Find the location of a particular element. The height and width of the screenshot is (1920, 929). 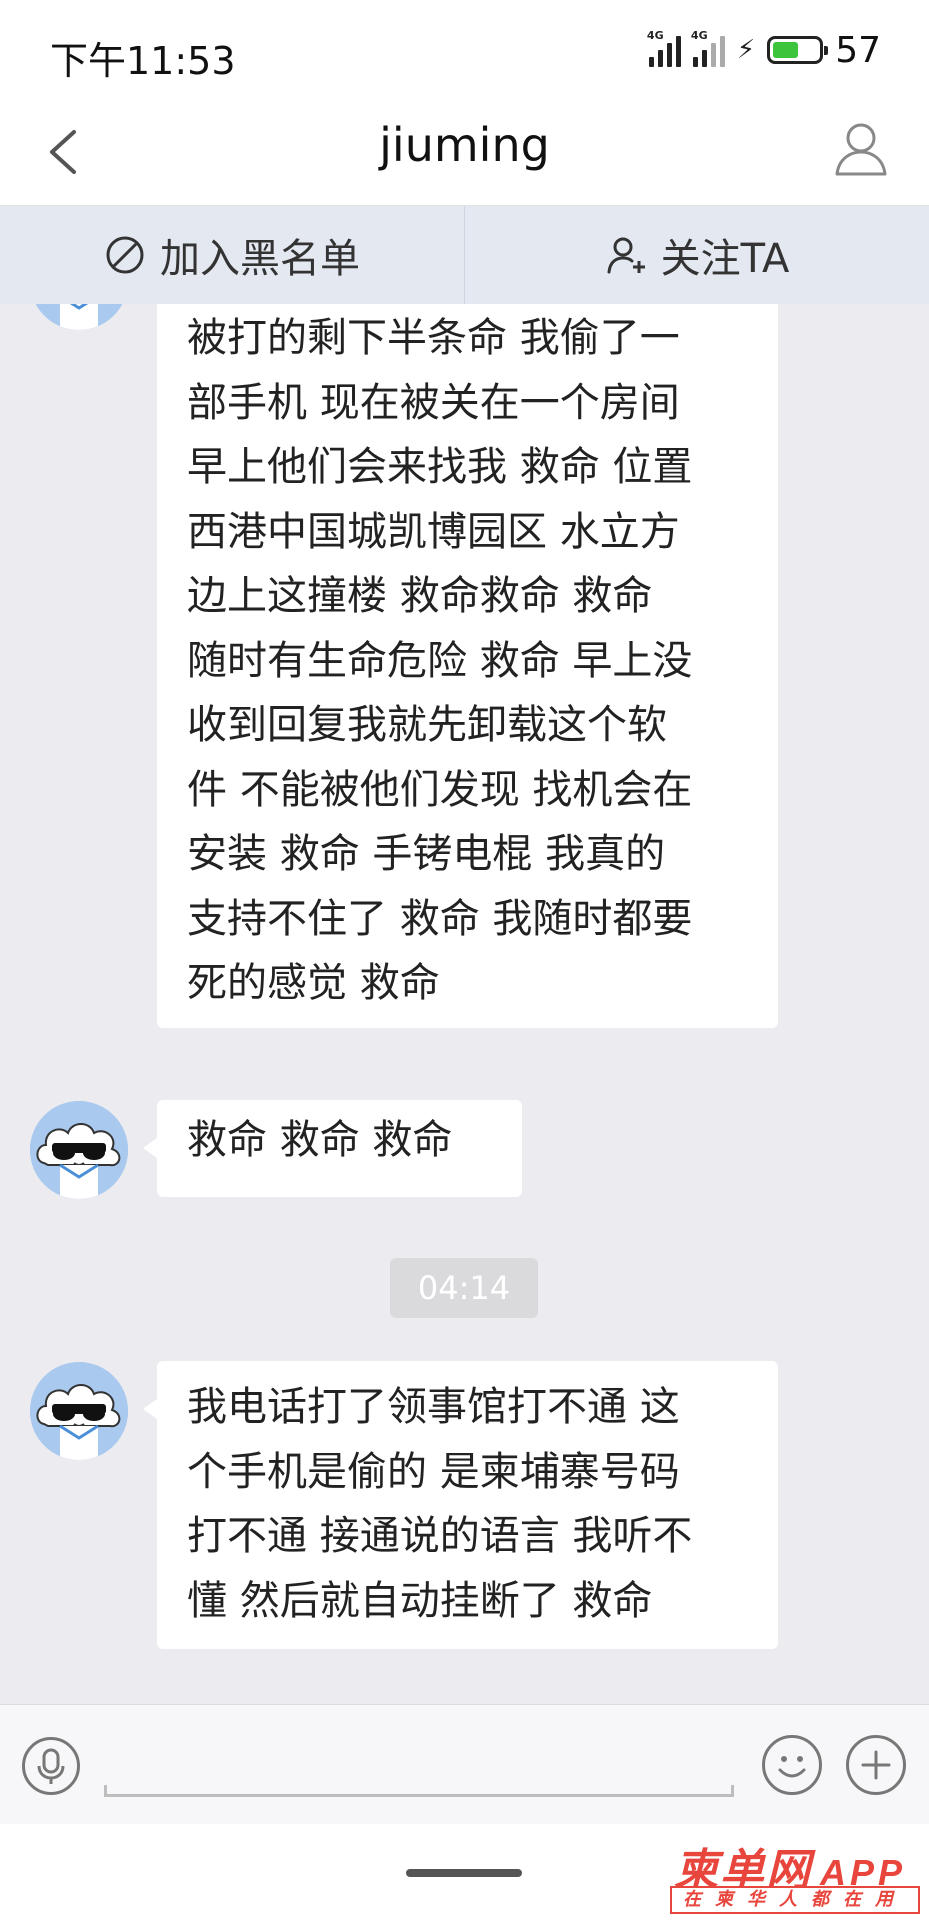

add-person-icon is located at coordinates (626, 255).